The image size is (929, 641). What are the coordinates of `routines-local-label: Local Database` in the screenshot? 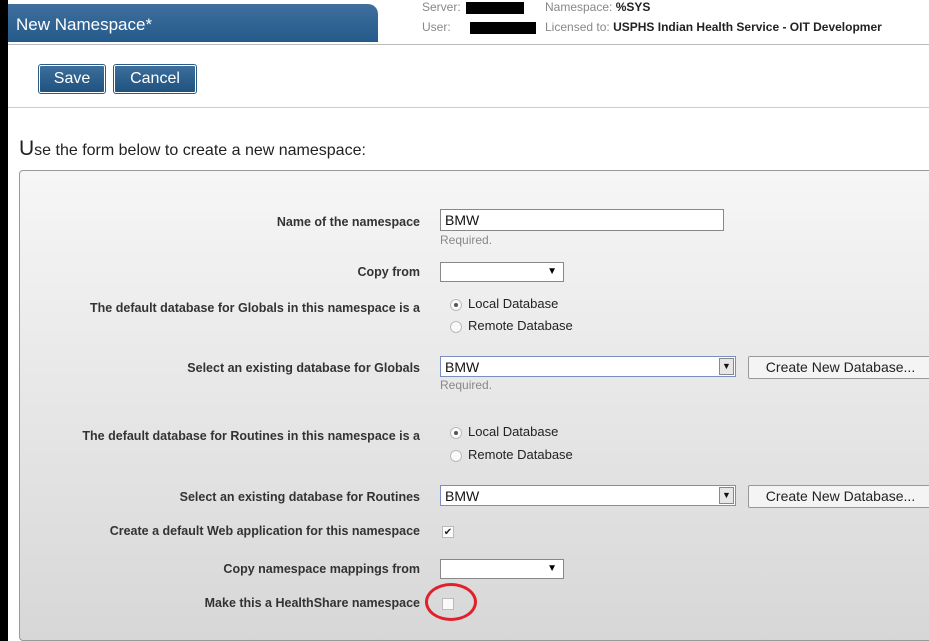 It's located at (513, 431).